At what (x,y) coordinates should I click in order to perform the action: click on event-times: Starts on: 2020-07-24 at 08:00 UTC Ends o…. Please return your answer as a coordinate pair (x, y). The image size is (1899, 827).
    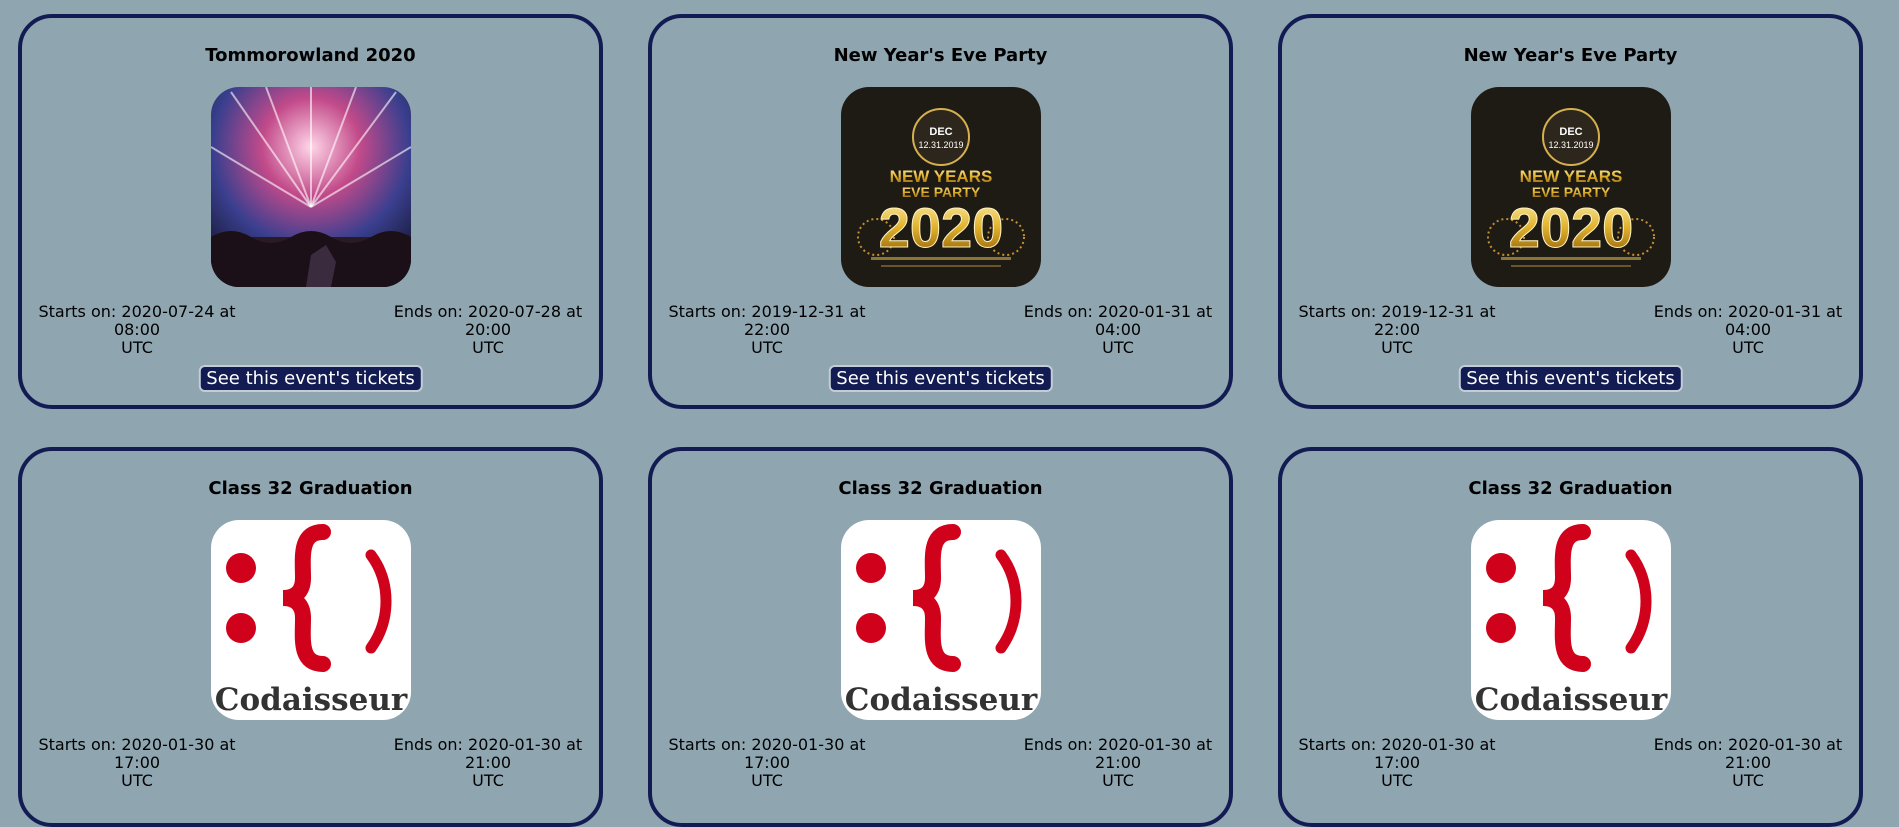
    Looking at the image, I should click on (310, 330).